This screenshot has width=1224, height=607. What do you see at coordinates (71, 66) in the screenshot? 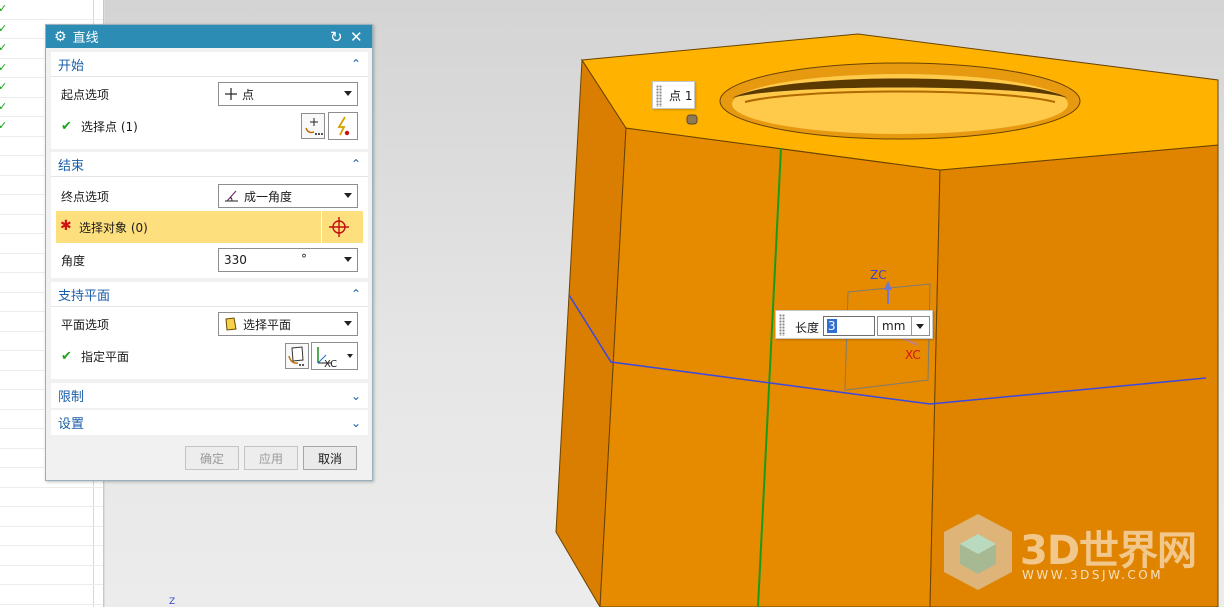
I see `start-section-title: 开始` at bounding box center [71, 66].